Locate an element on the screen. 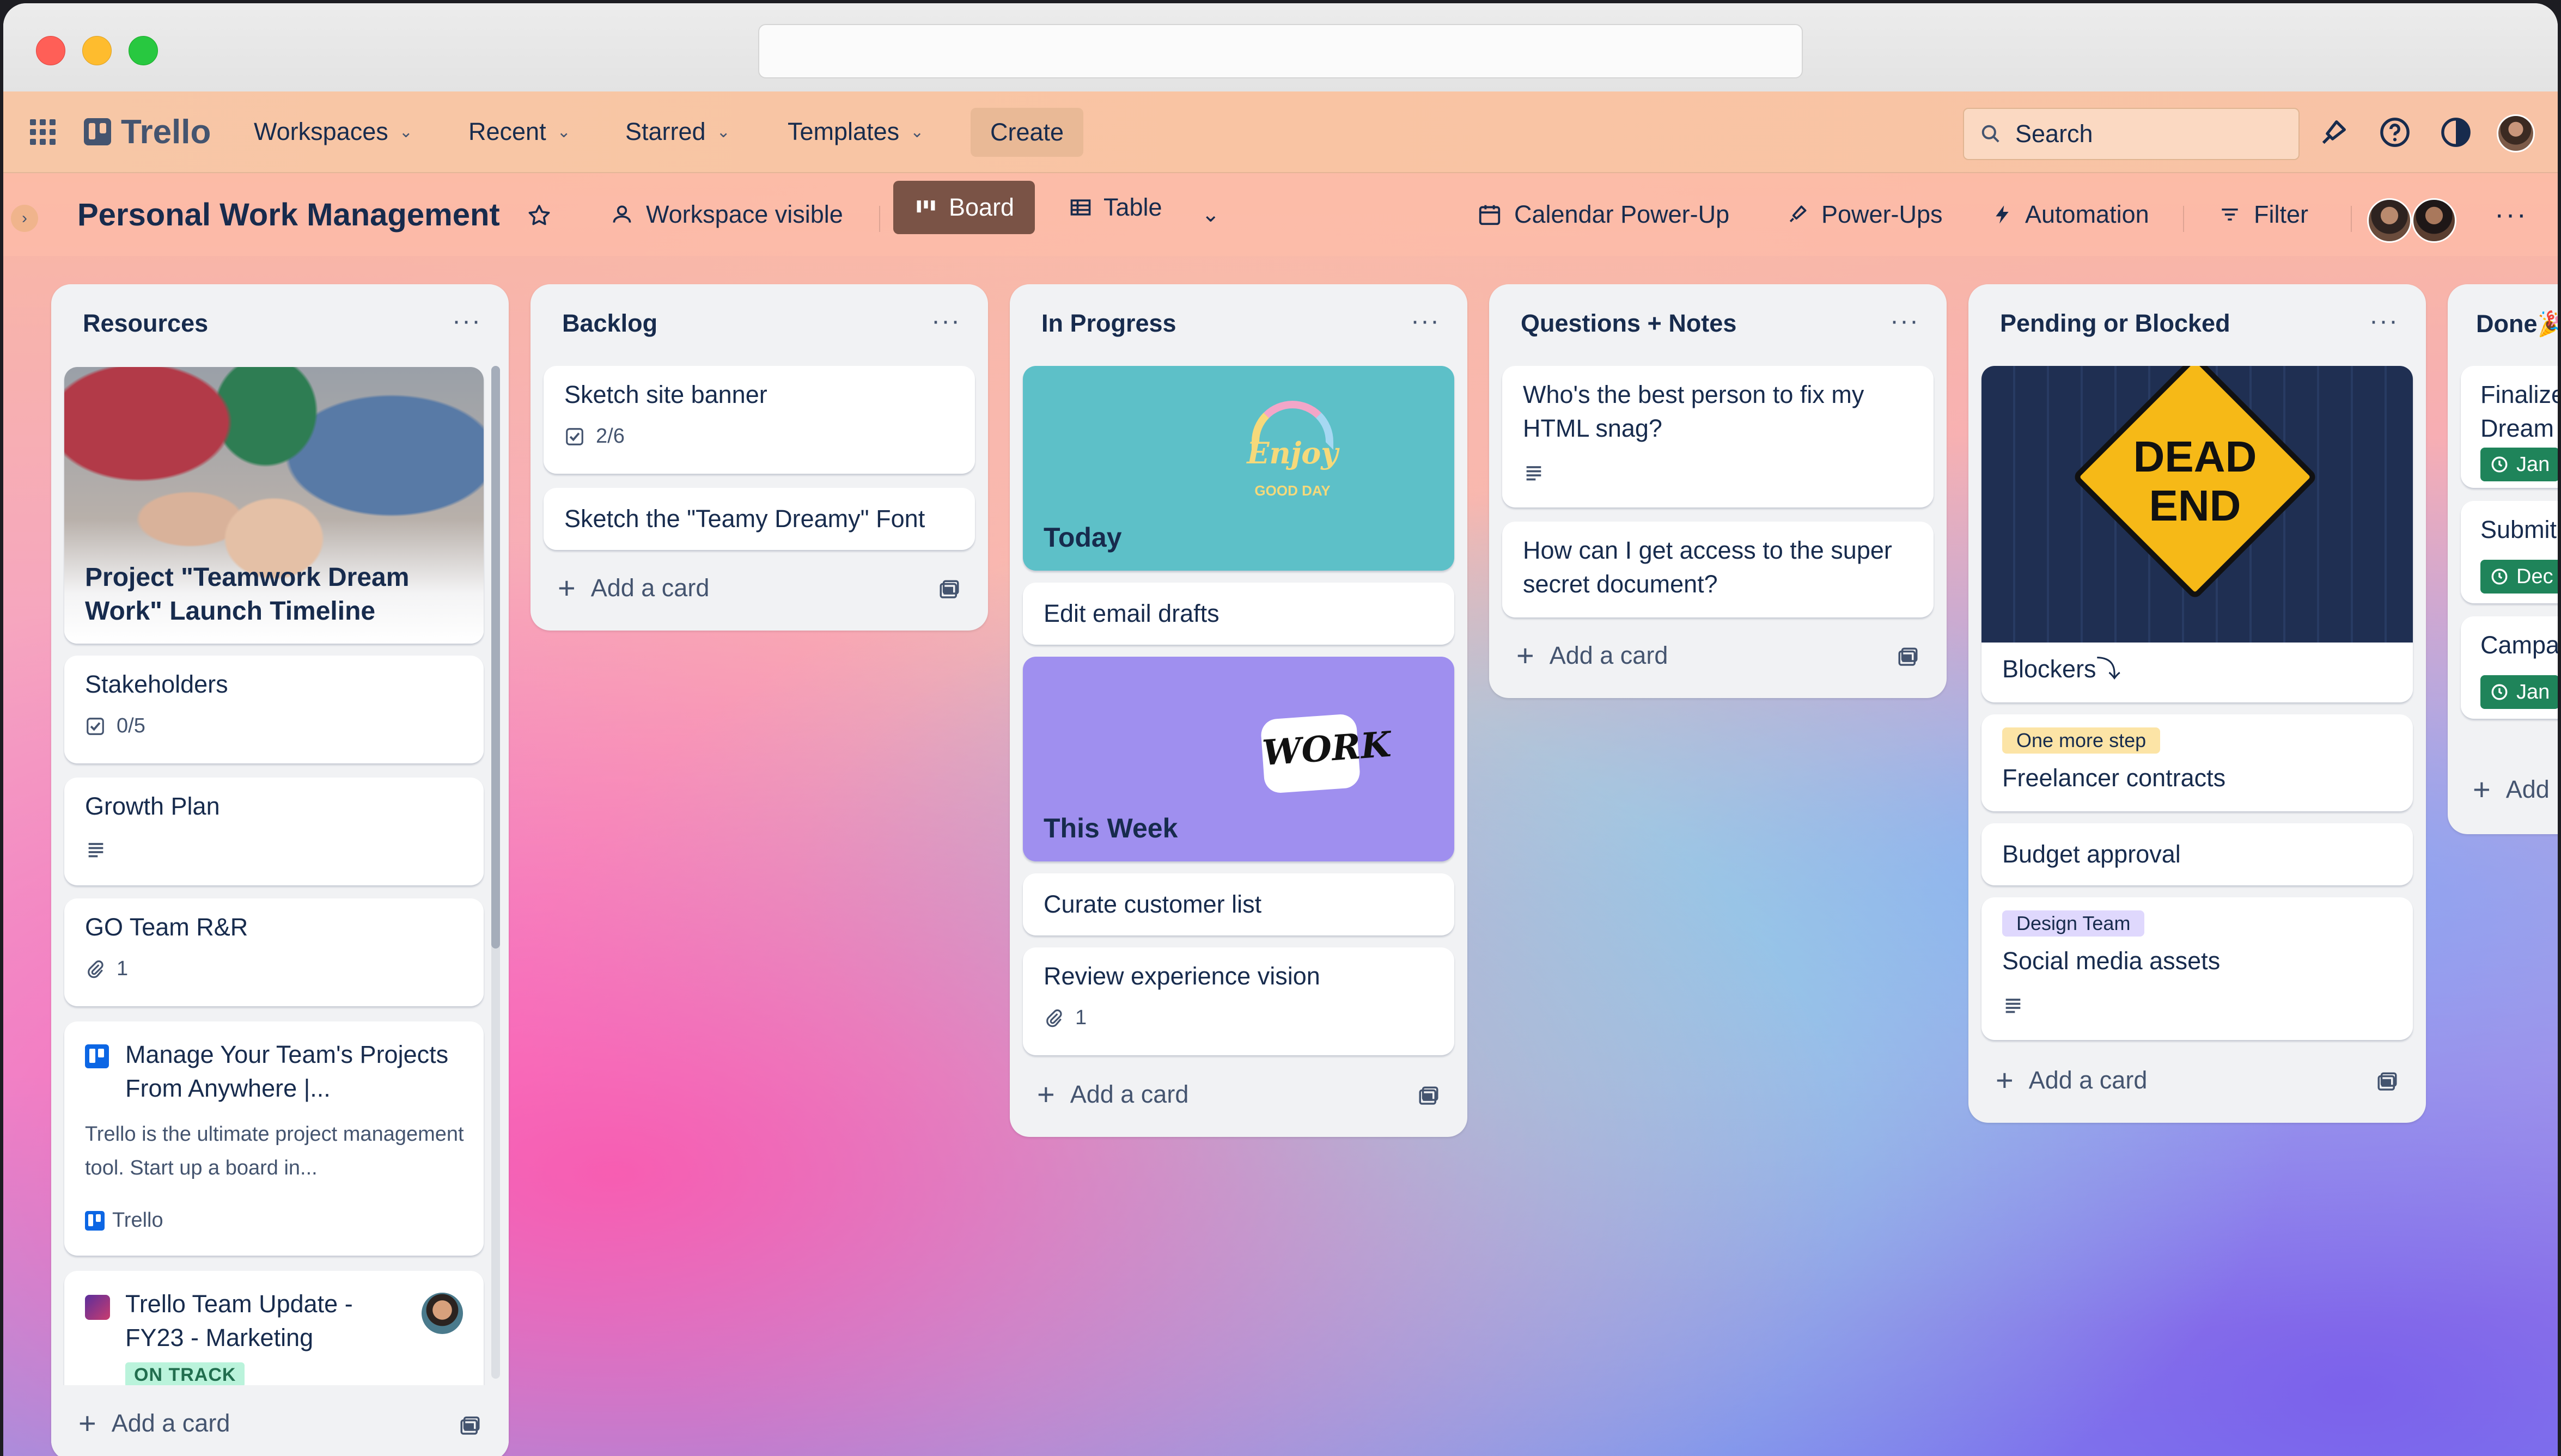  window-titlebar is located at coordinates (1280, 48).